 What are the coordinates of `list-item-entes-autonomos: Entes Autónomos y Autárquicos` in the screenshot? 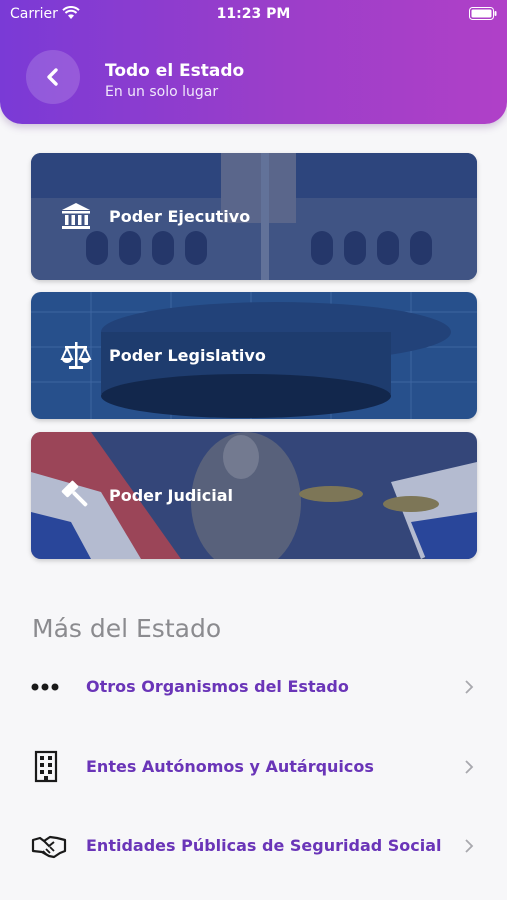 It's located at (253, 767).